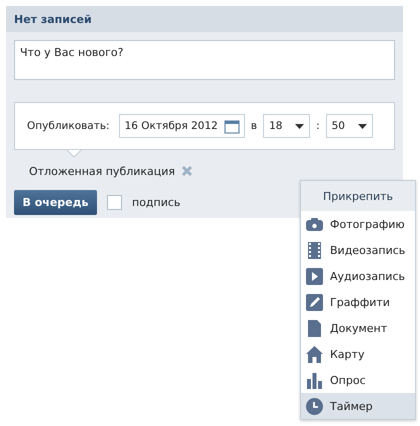  Describe the element at coordinates (204, 60) in the screenshot. I see `post-input-field: Что у Вас нового?` at that location.